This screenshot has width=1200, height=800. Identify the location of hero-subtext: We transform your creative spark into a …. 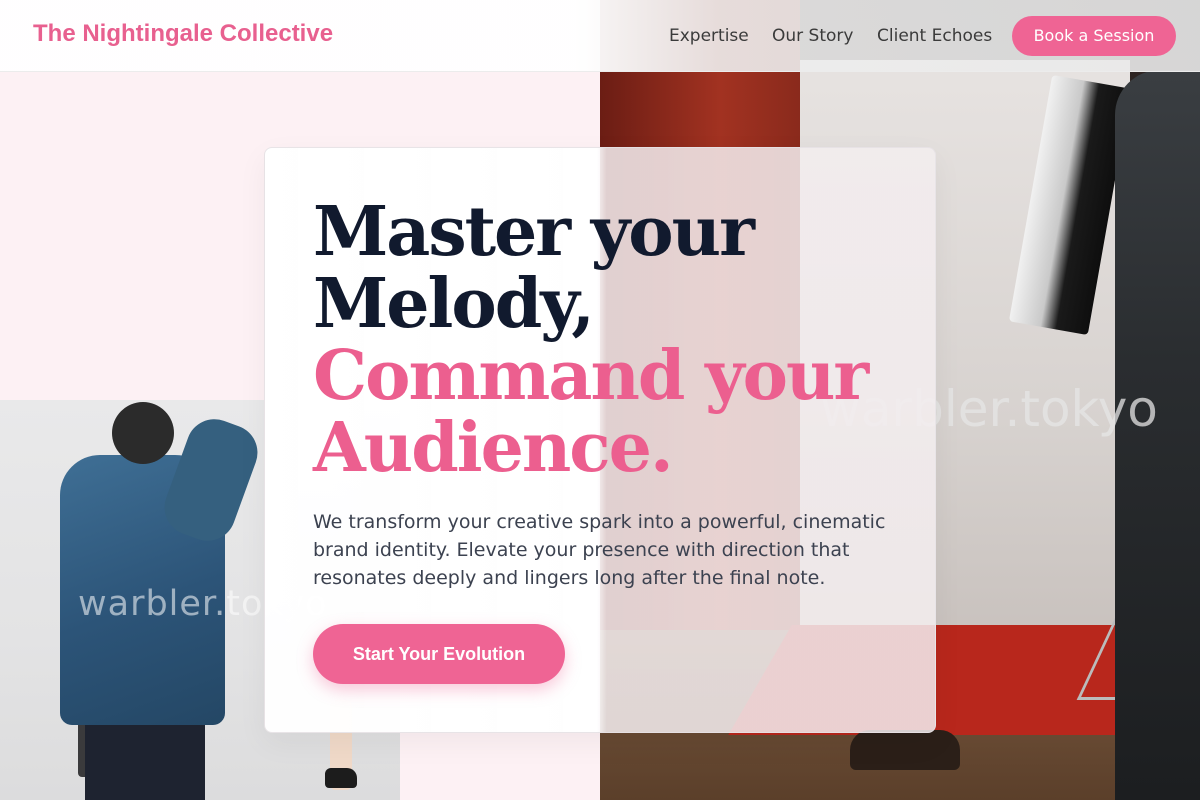
(599, 550).